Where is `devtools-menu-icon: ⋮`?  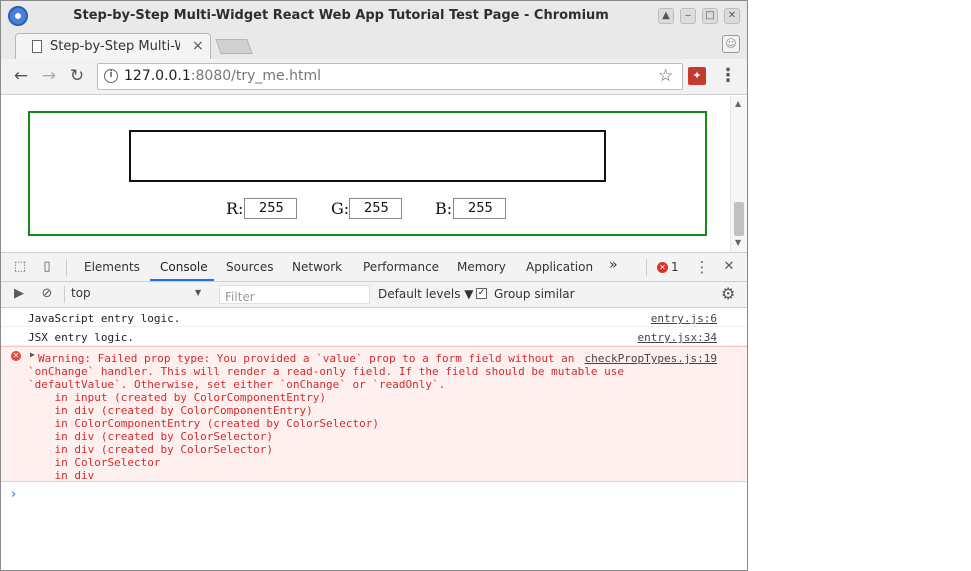
devtools-menu-icon: ⋮ is located at coordinates (702, 267).